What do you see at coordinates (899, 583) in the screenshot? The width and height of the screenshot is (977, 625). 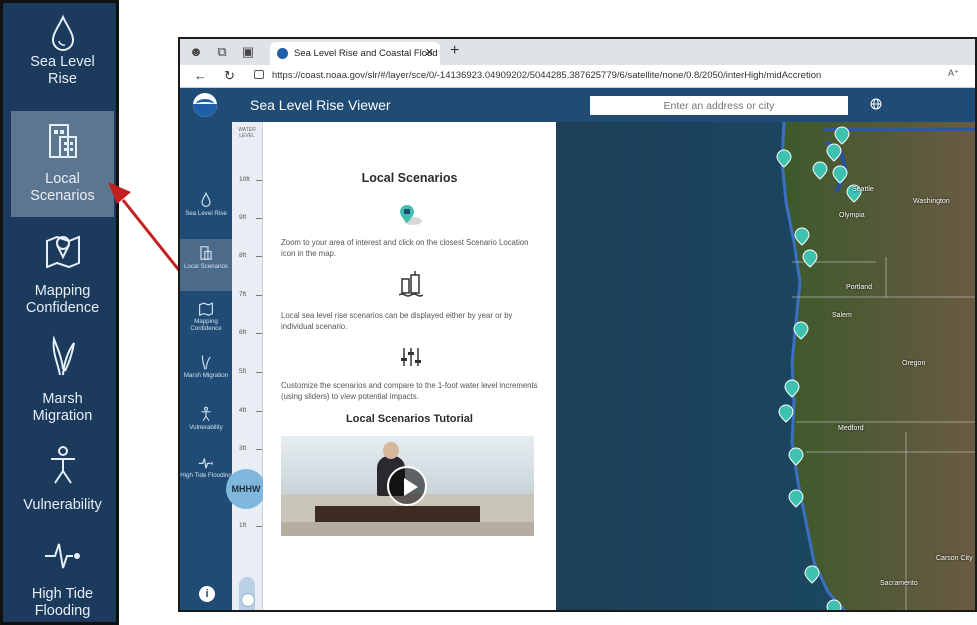 I see `map-label-sacramento: Sacramento` at bounding box center [899, 583].